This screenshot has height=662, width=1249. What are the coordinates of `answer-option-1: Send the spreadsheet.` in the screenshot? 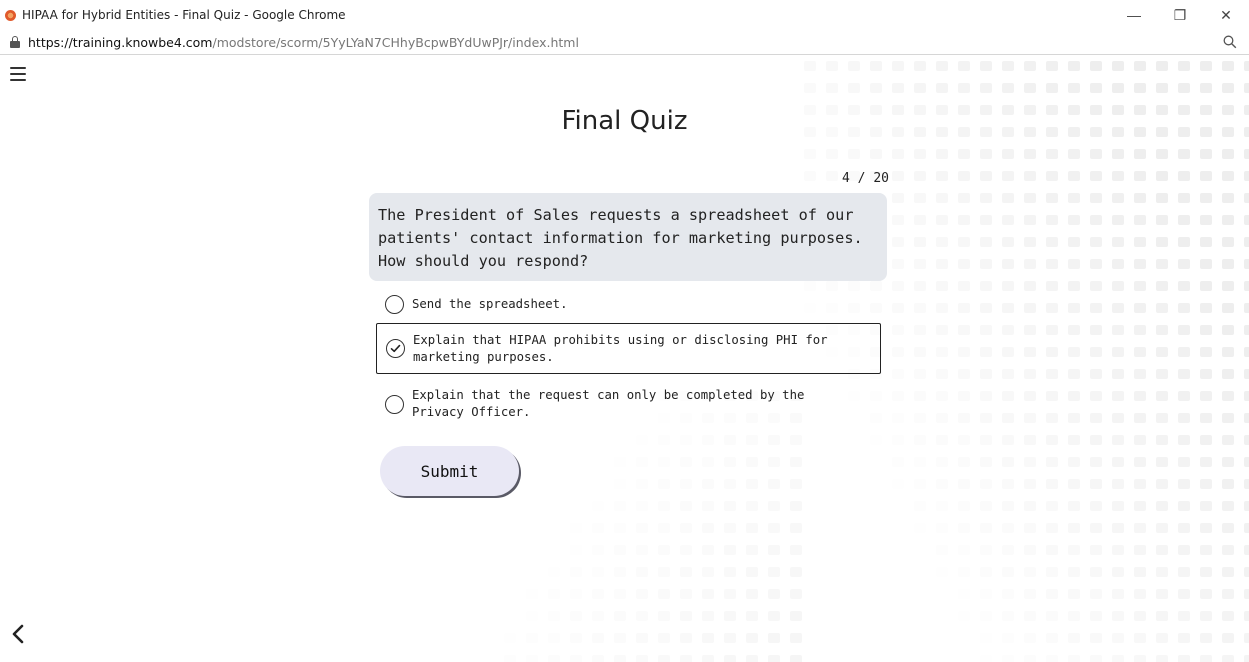 It's located at (628, 304).